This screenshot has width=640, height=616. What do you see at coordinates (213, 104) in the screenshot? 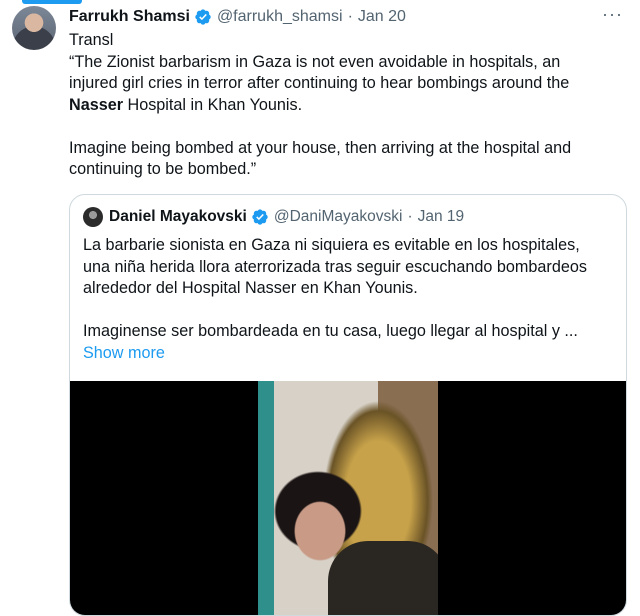
I see `tweet-line-rest: Hospital in Khan Younis.` at bounding box center [213, 104].